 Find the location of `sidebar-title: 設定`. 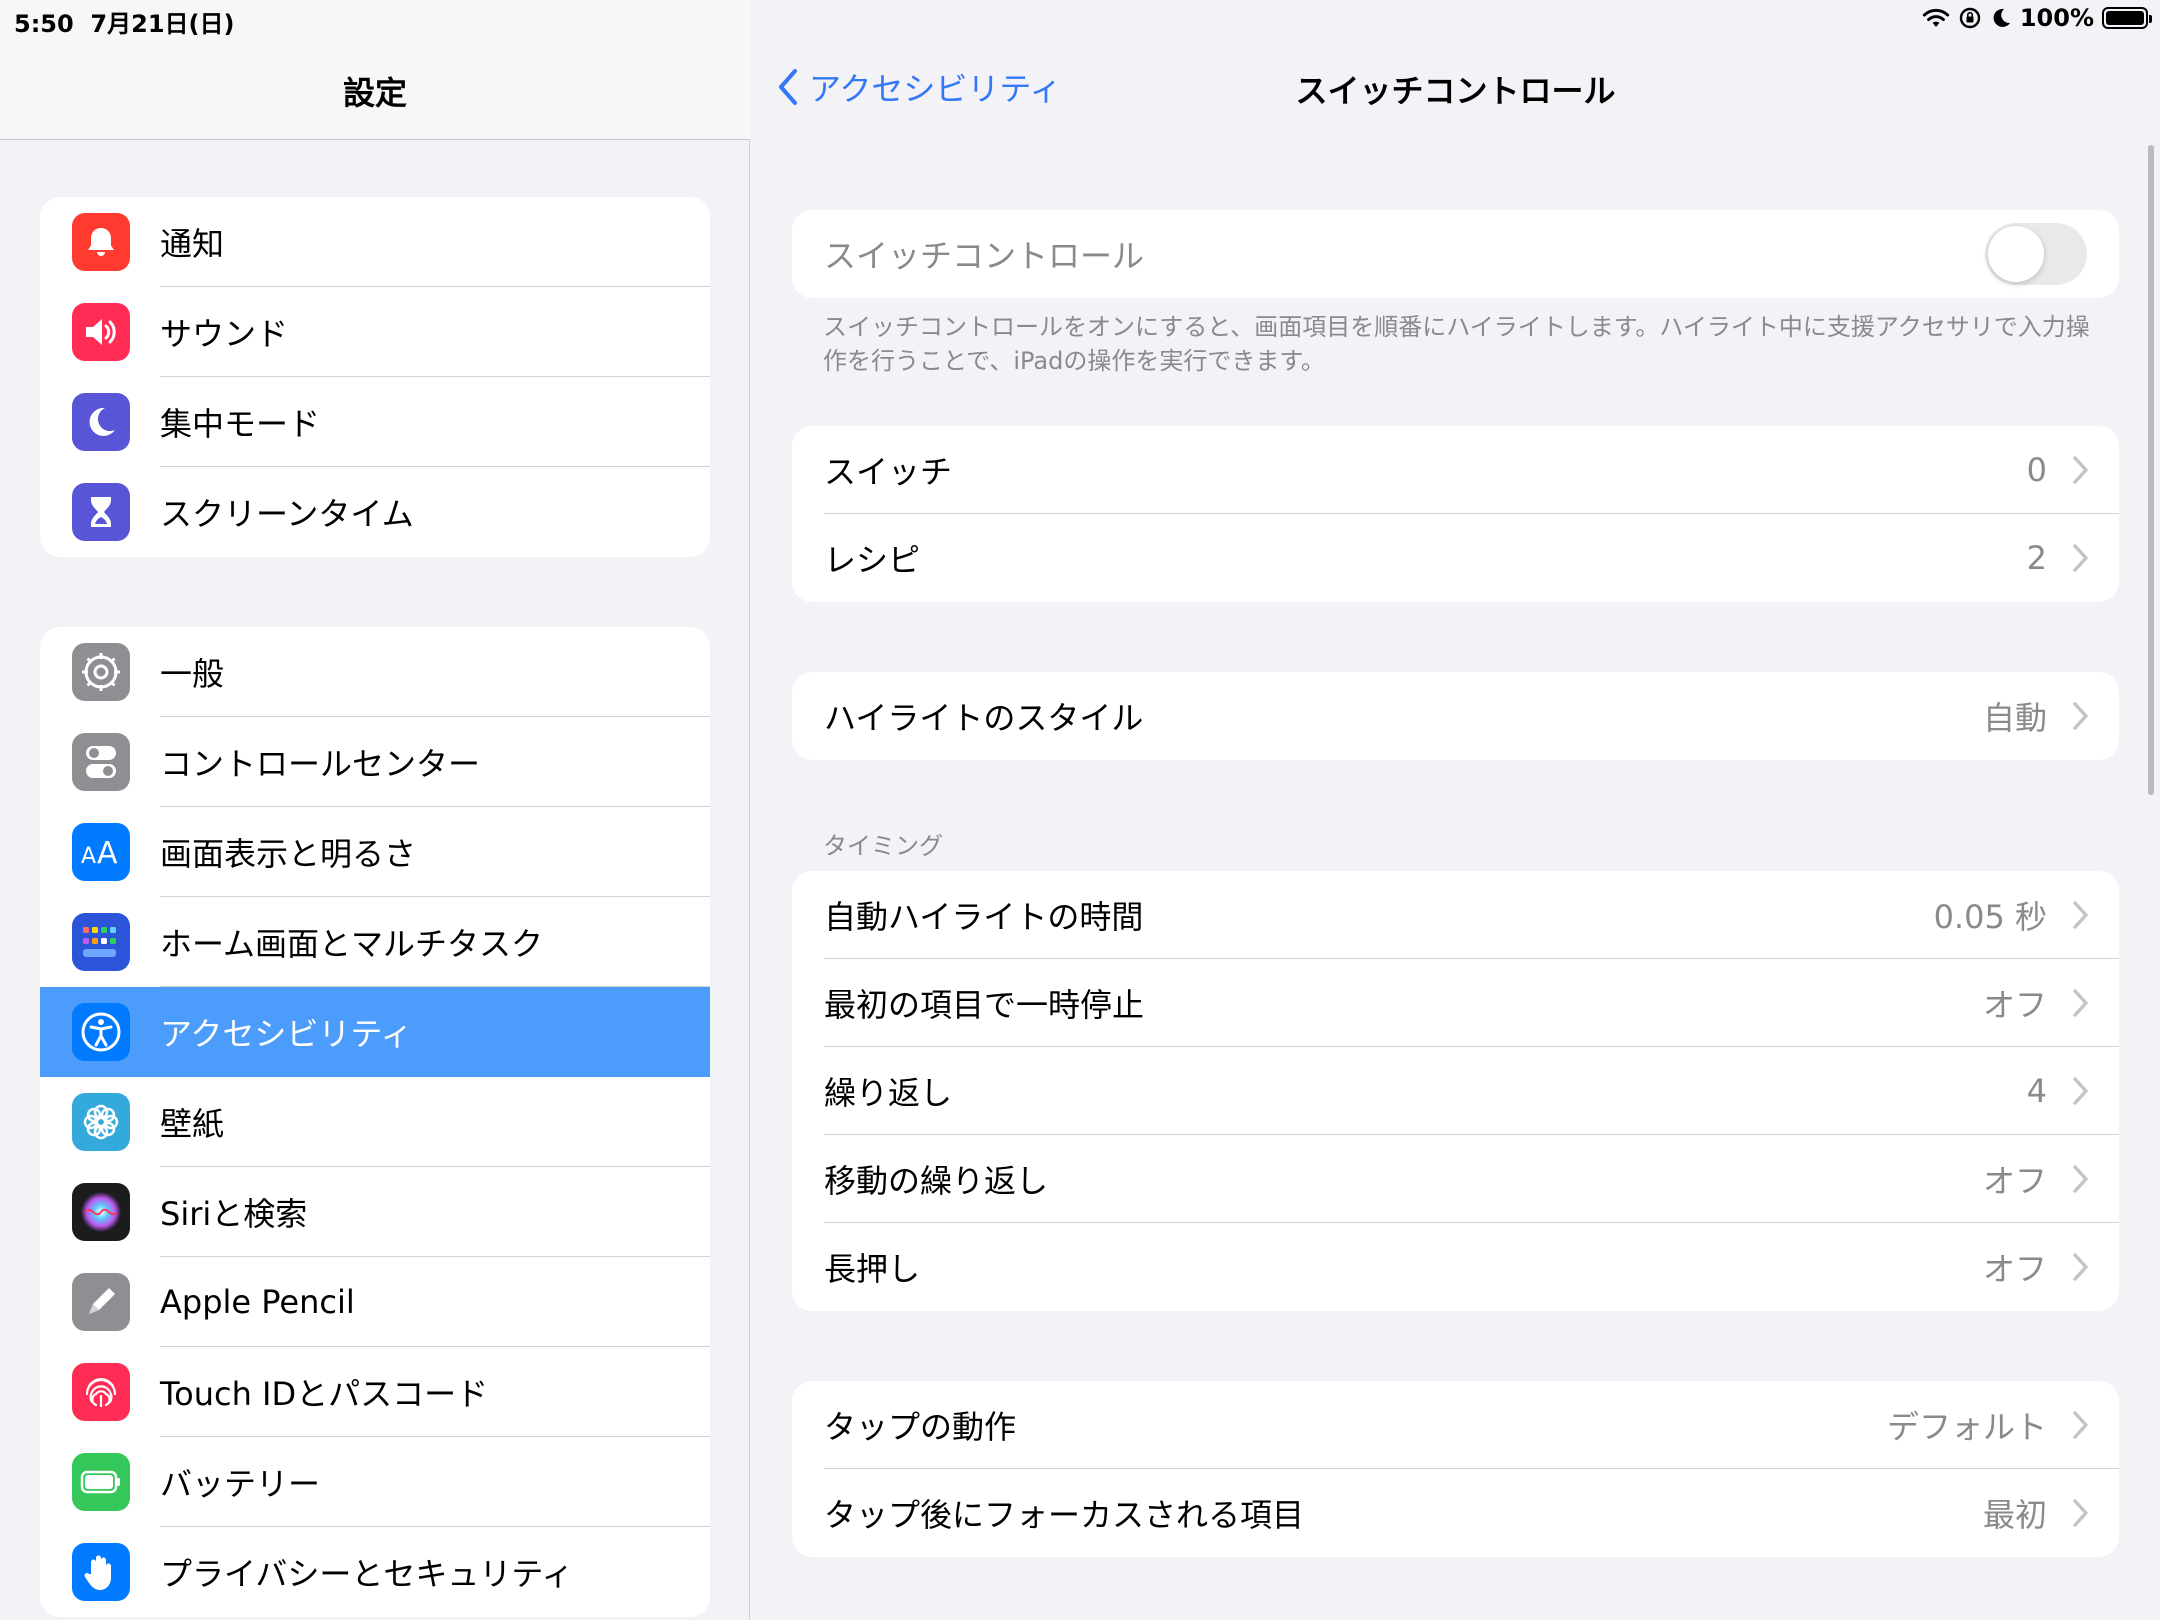

sidebar-title: 設定 is located at coordinates (374, 93).